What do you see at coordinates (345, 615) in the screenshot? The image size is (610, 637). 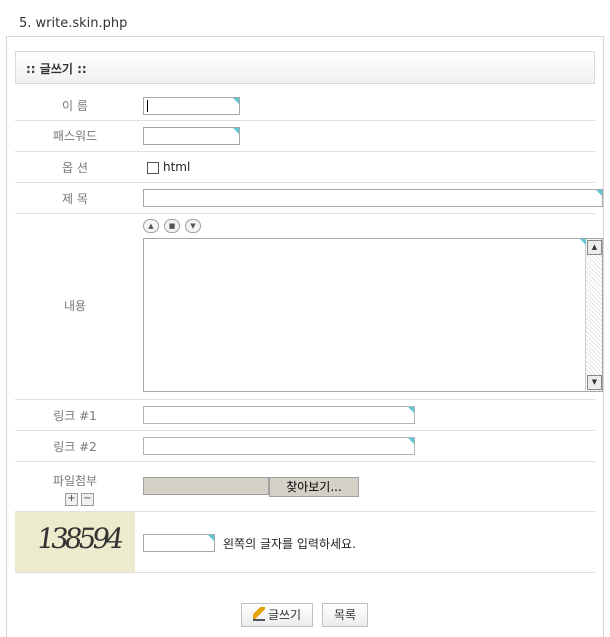 I see `list-button: 목록` at bounding box center [345, 615].